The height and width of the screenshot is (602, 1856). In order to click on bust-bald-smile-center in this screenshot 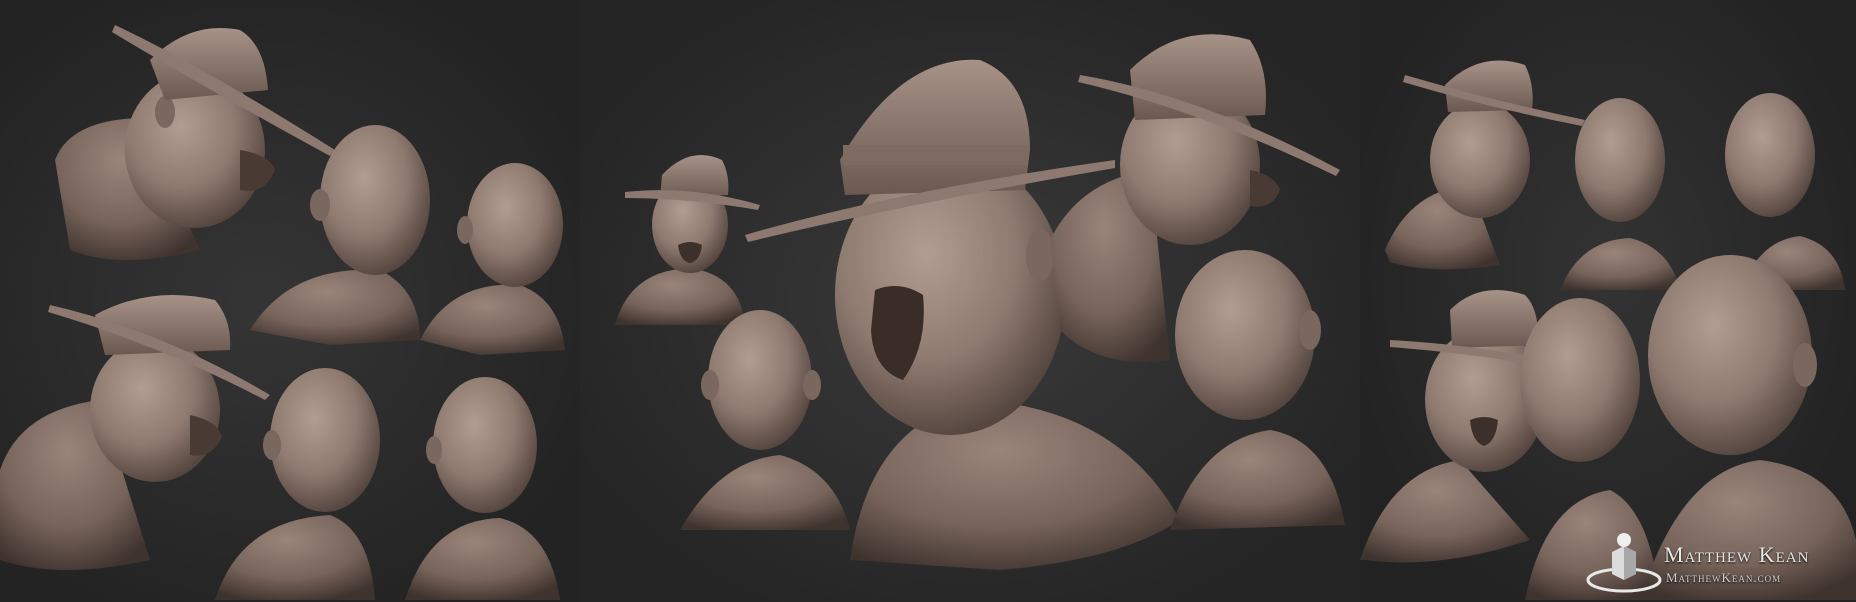, I will do `click(1257, 390)`.